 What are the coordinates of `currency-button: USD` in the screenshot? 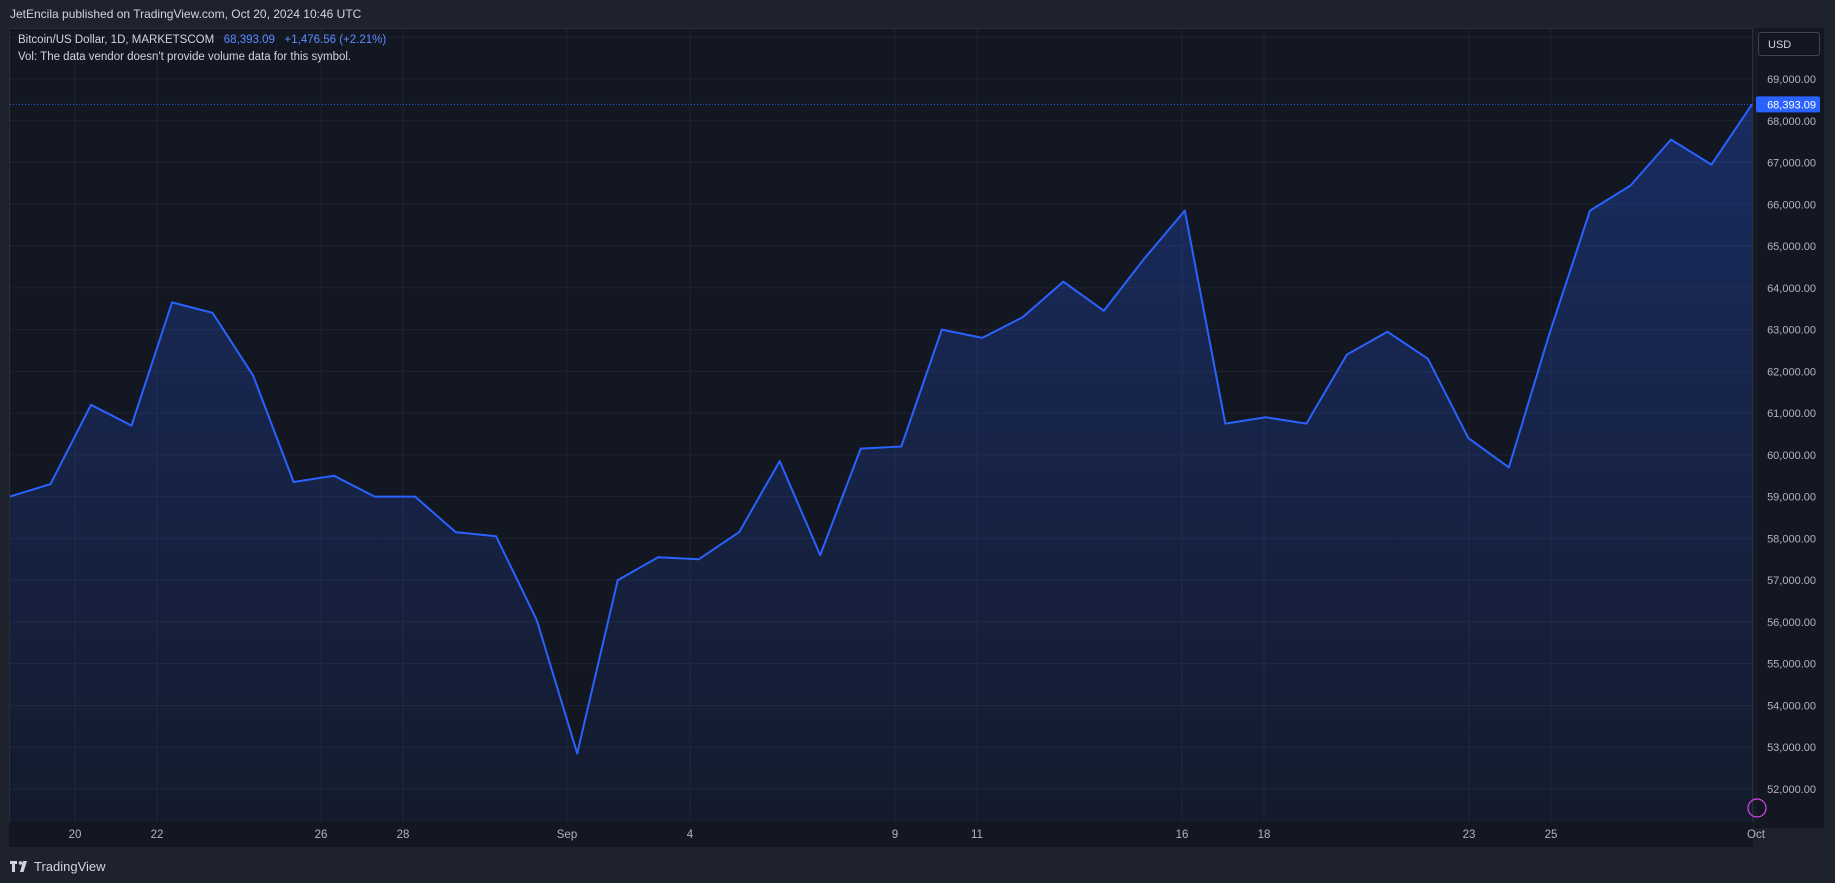 It's located at (1789, 44).